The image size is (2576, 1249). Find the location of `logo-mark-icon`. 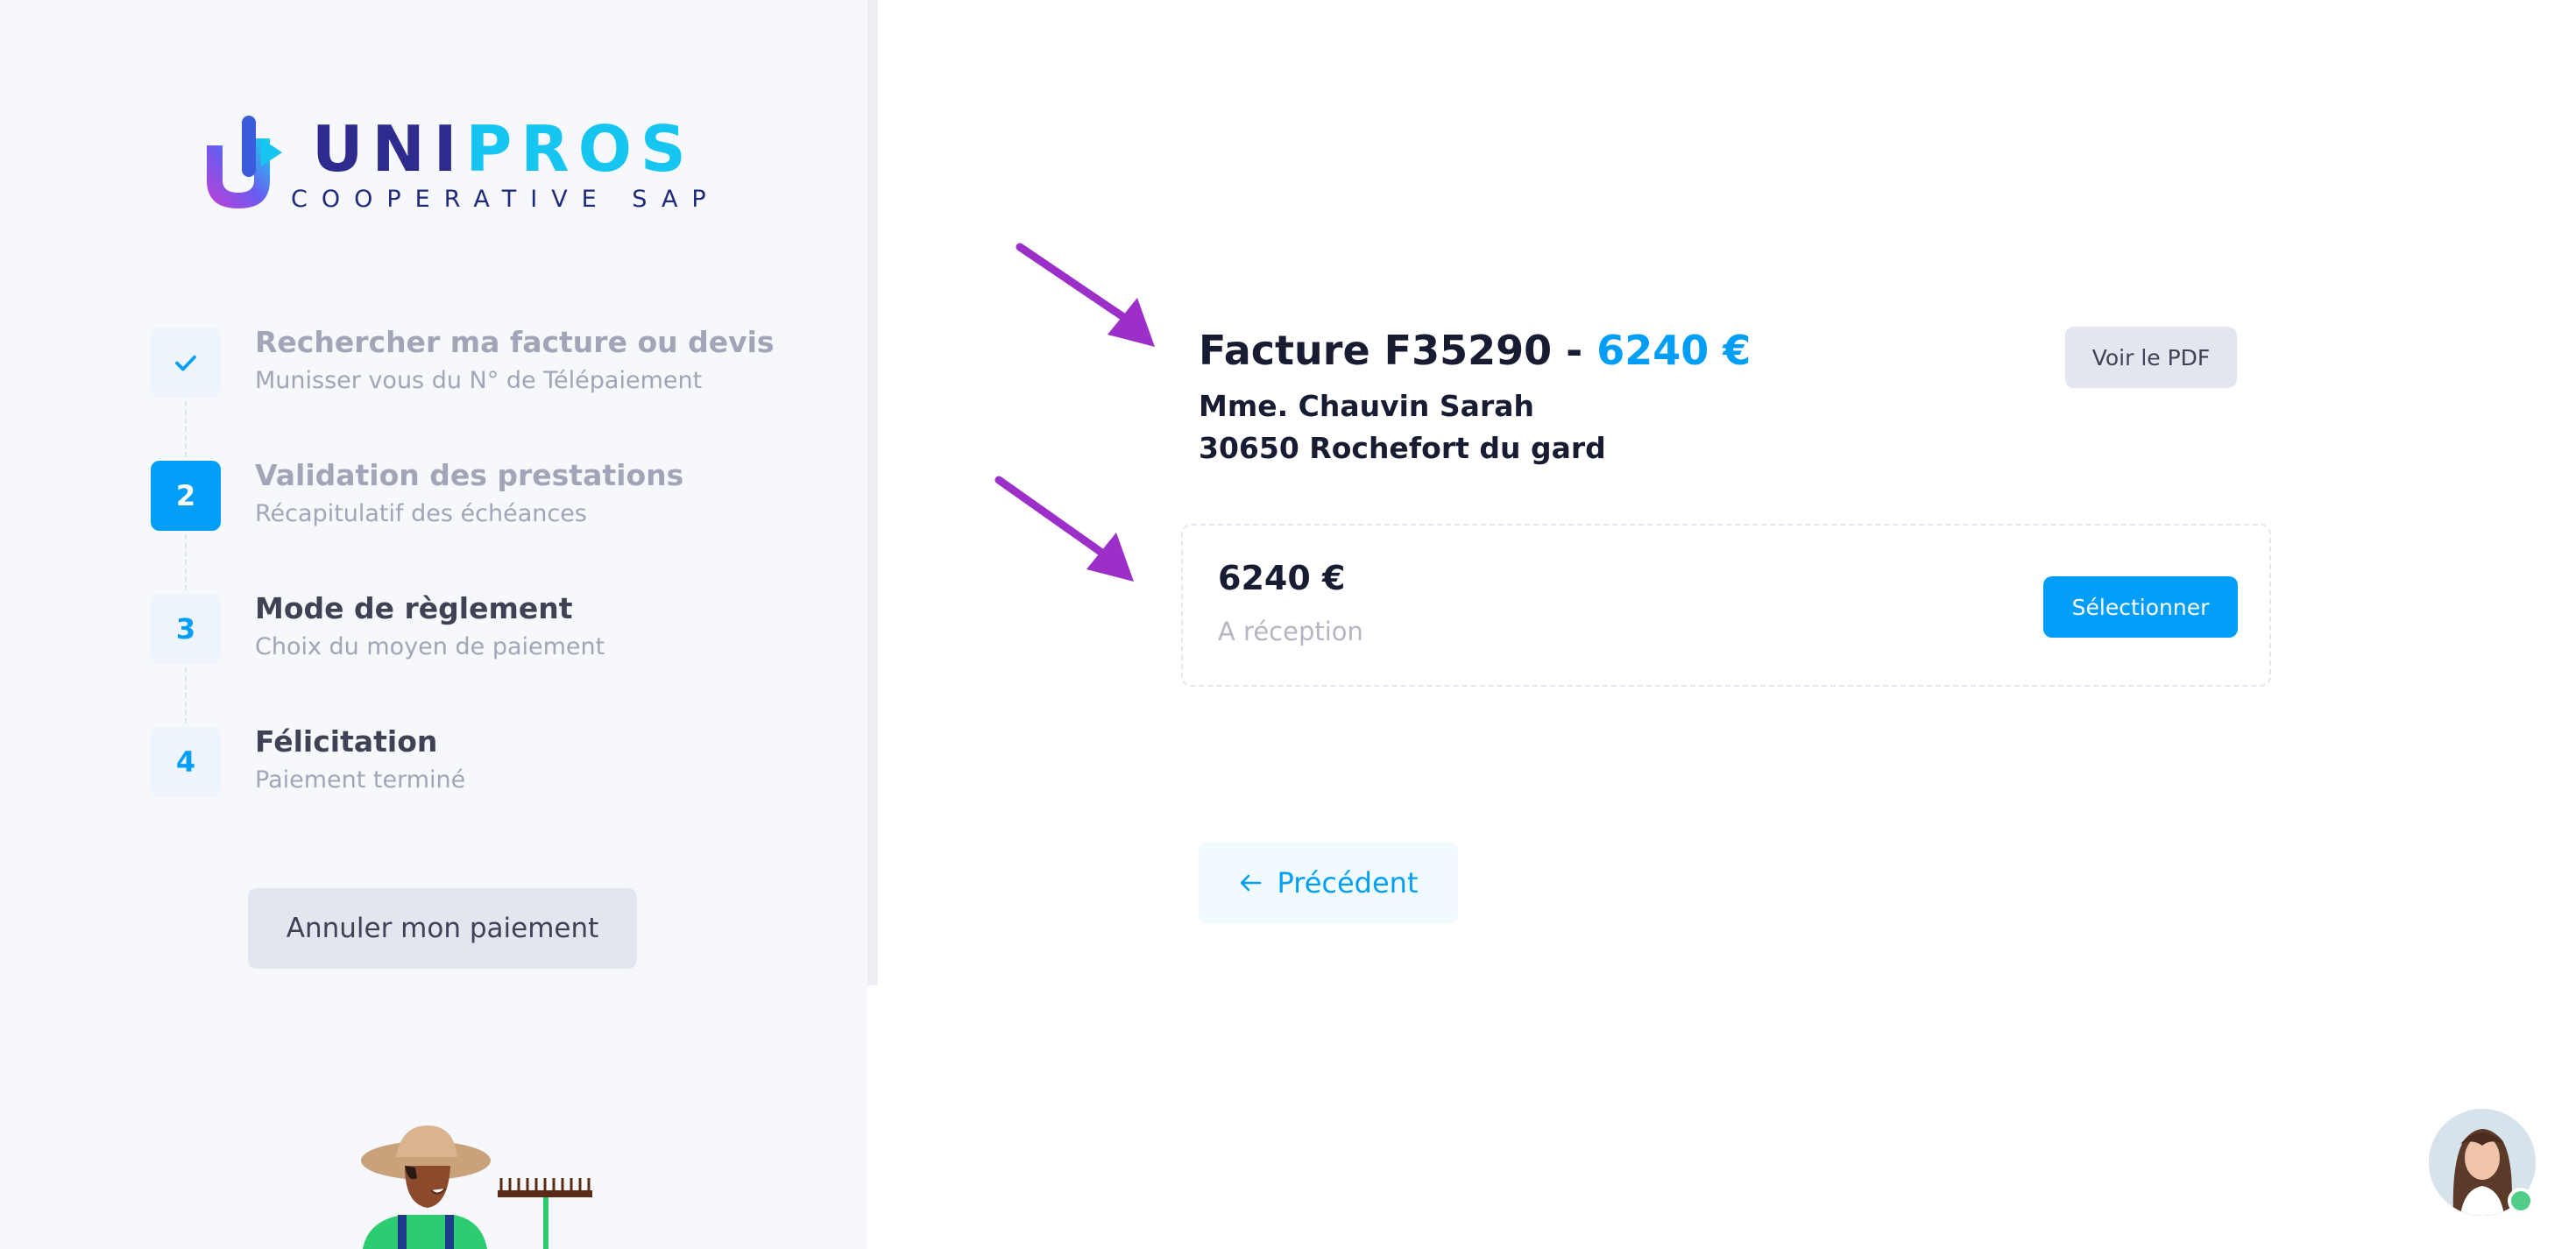

logo-mark-icon is located at coordinates (244, 162).